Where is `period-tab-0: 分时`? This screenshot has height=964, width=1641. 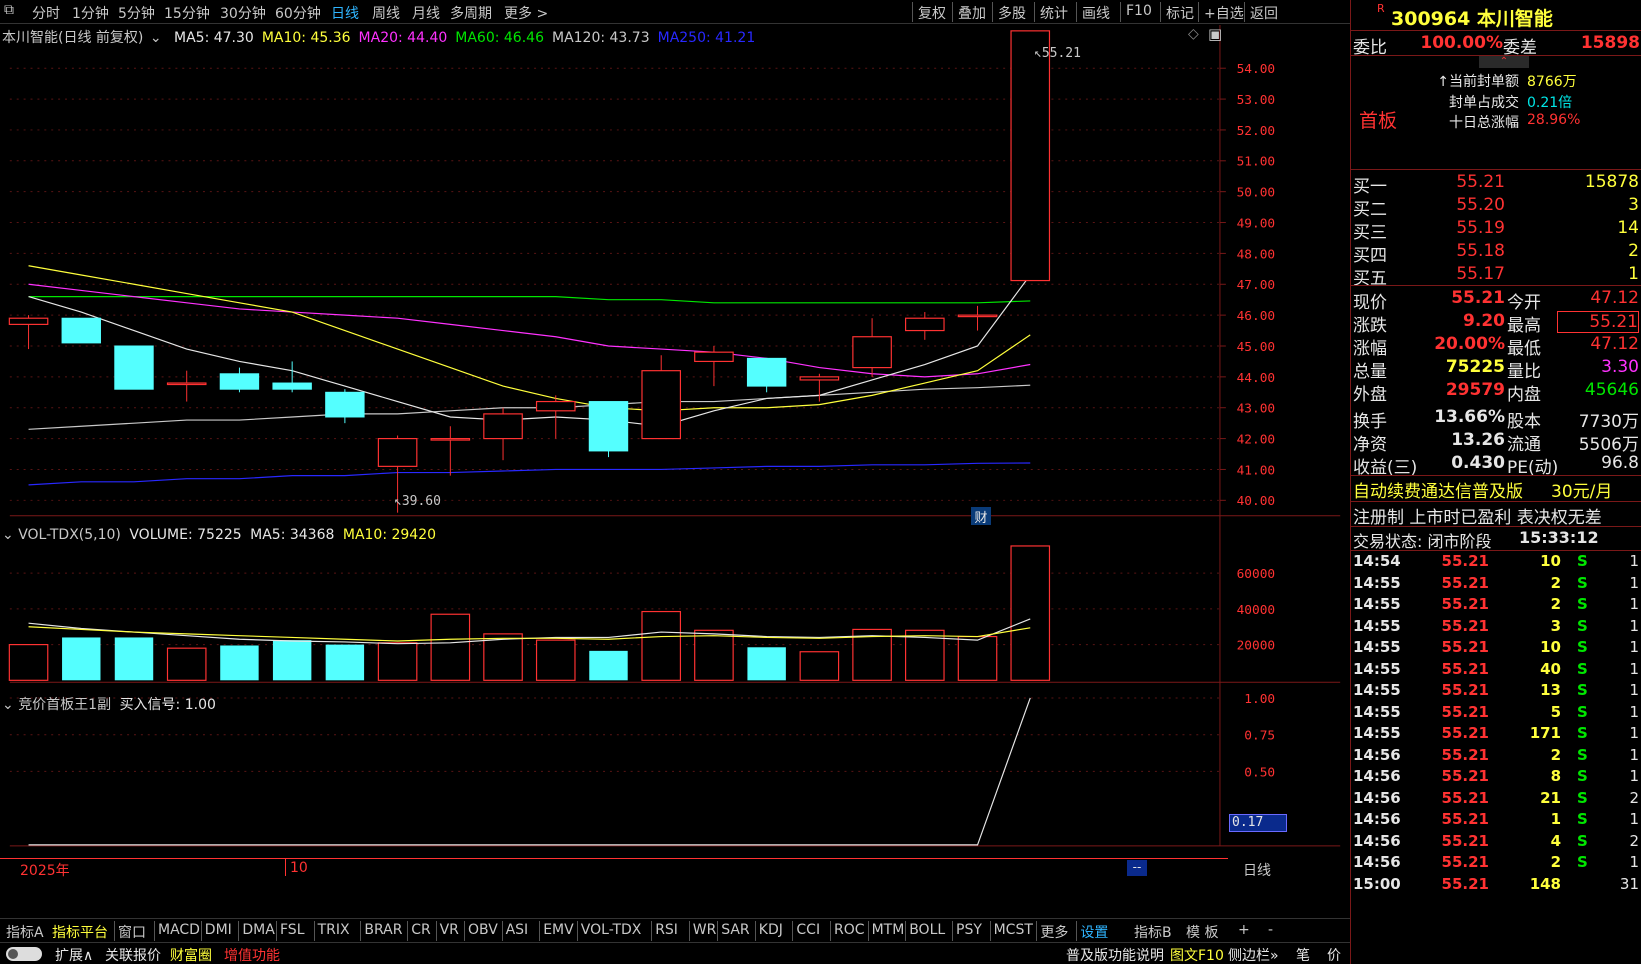 period-tab-0: 分时 is located at coordinates (46, 13).